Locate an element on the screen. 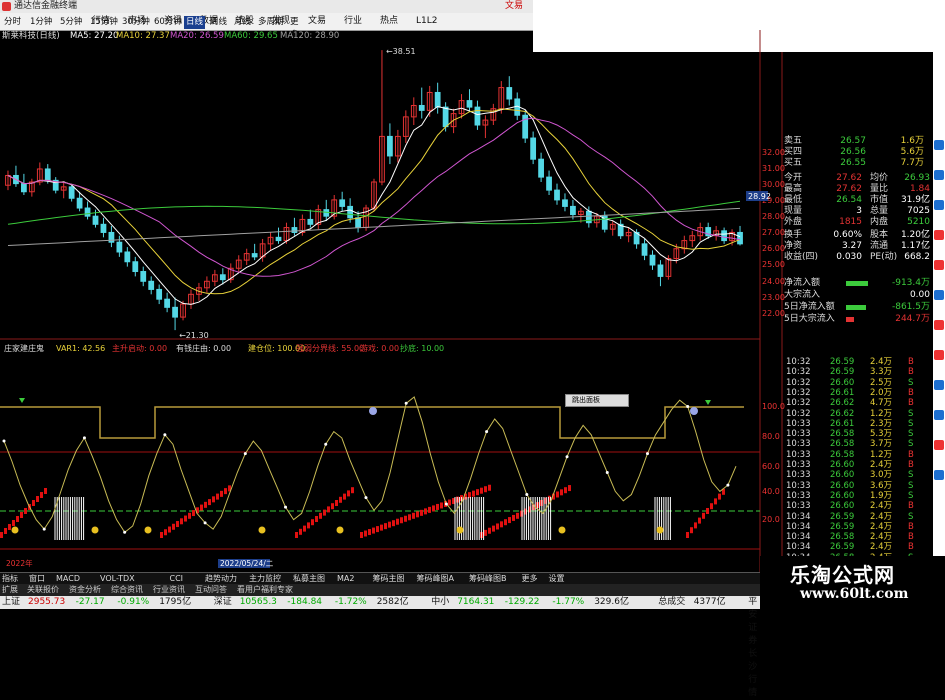  indicator-tab-1: 窗口 is located at coordinates (37, 578).